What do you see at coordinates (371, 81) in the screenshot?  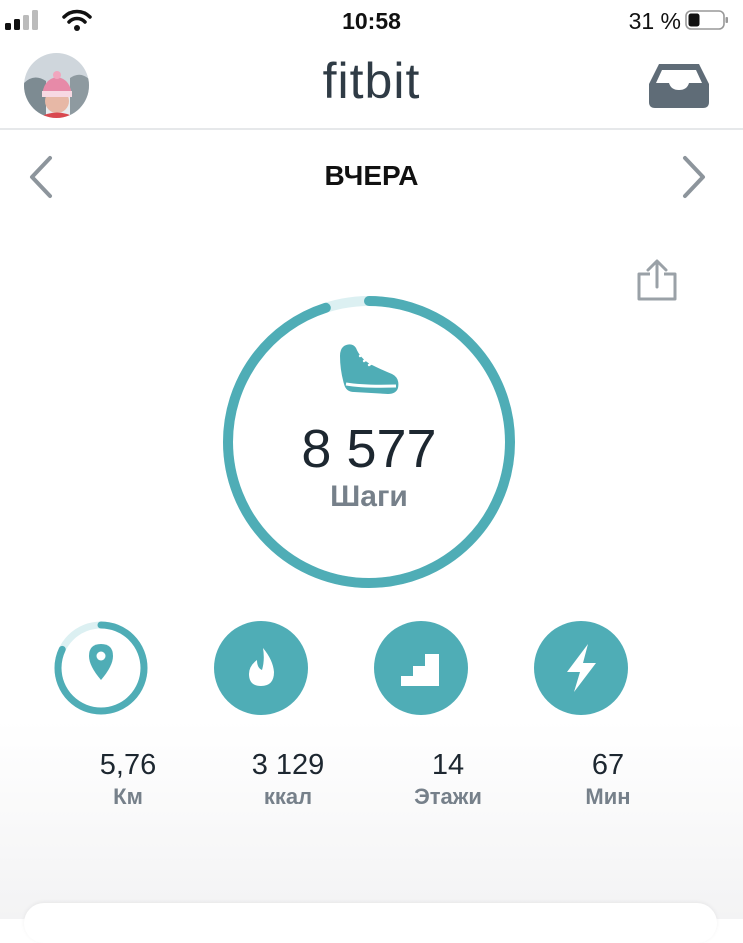 I see `app-logo: fitbit` at bounding box center [371, 81].